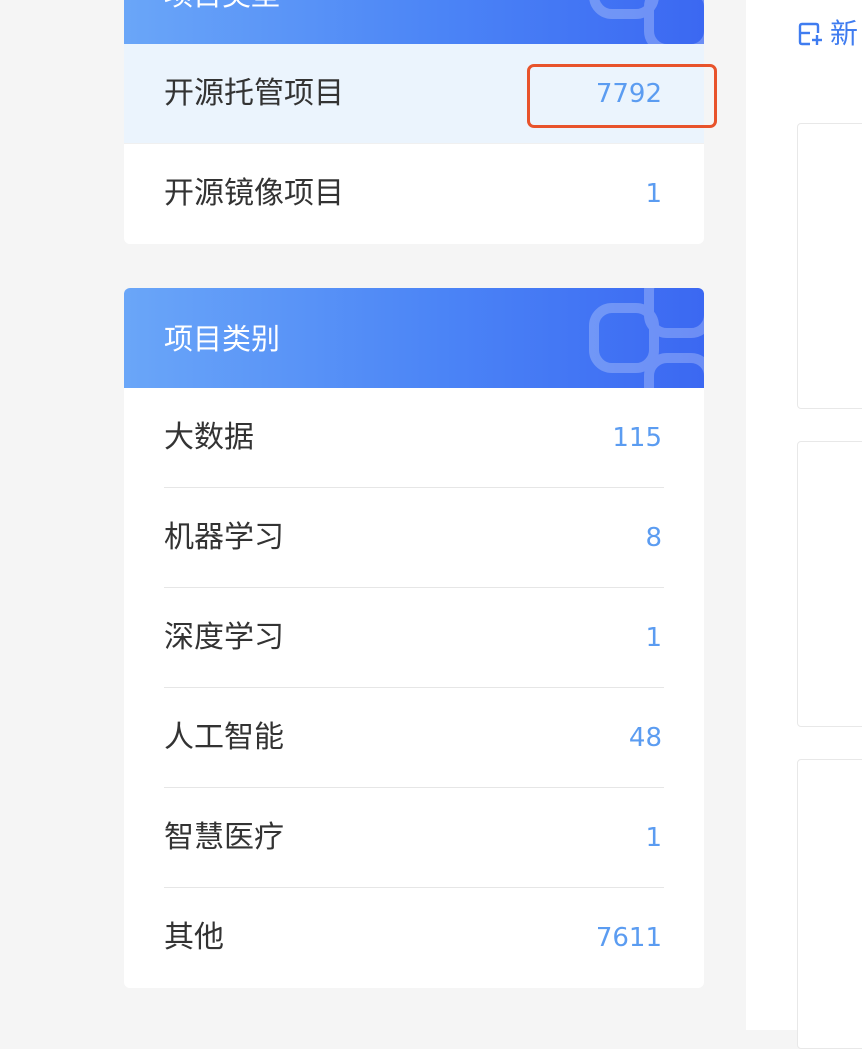 The width and height of the screenshot is (862, 1049). Describe the element at coordinates (222, 339) in the screenshot. I see `project-category-title: 项目类别` at that location.